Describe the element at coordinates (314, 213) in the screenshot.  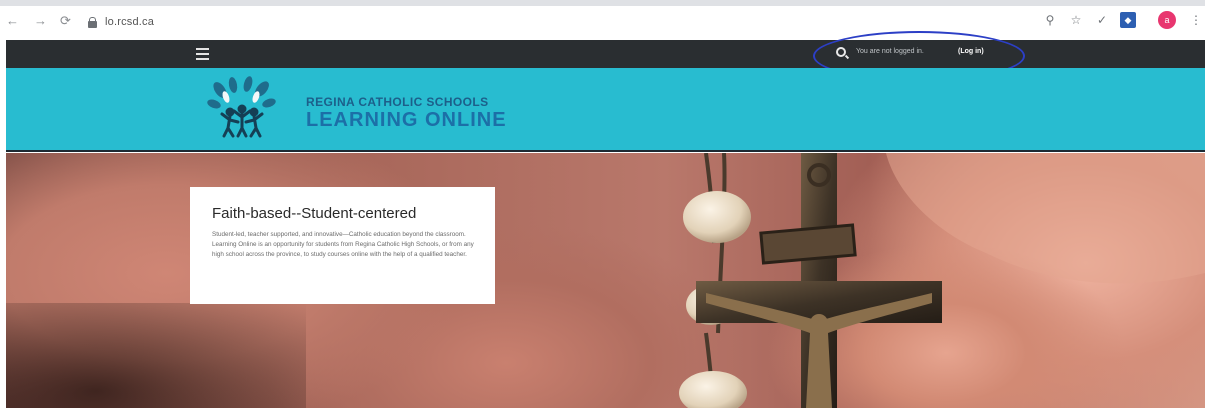
I see `hero-card-title: Faith-based--Student-centered` at that location.